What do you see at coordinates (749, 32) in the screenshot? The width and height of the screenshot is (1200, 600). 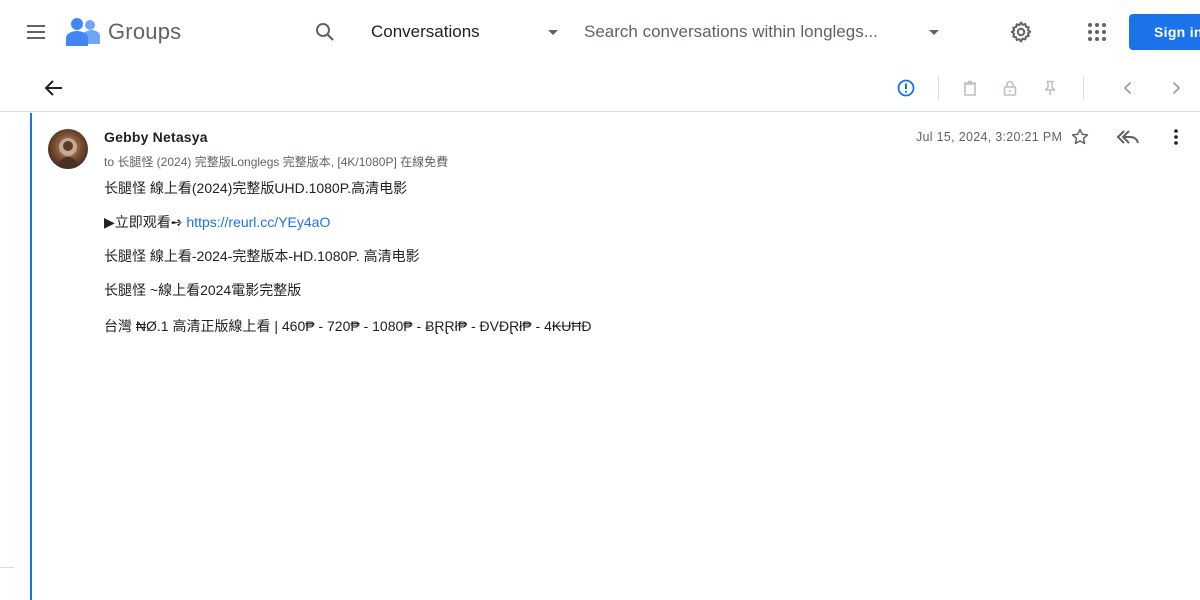 I see `search-input` at bounding box center [749, 32].